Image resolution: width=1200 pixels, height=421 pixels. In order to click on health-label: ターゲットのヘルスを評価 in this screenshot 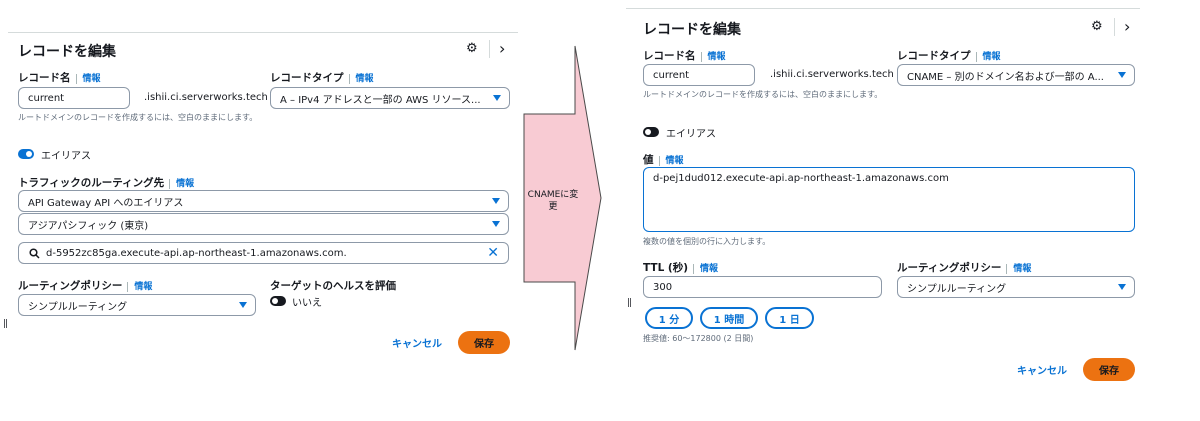, I will do `click(333, 286)`.